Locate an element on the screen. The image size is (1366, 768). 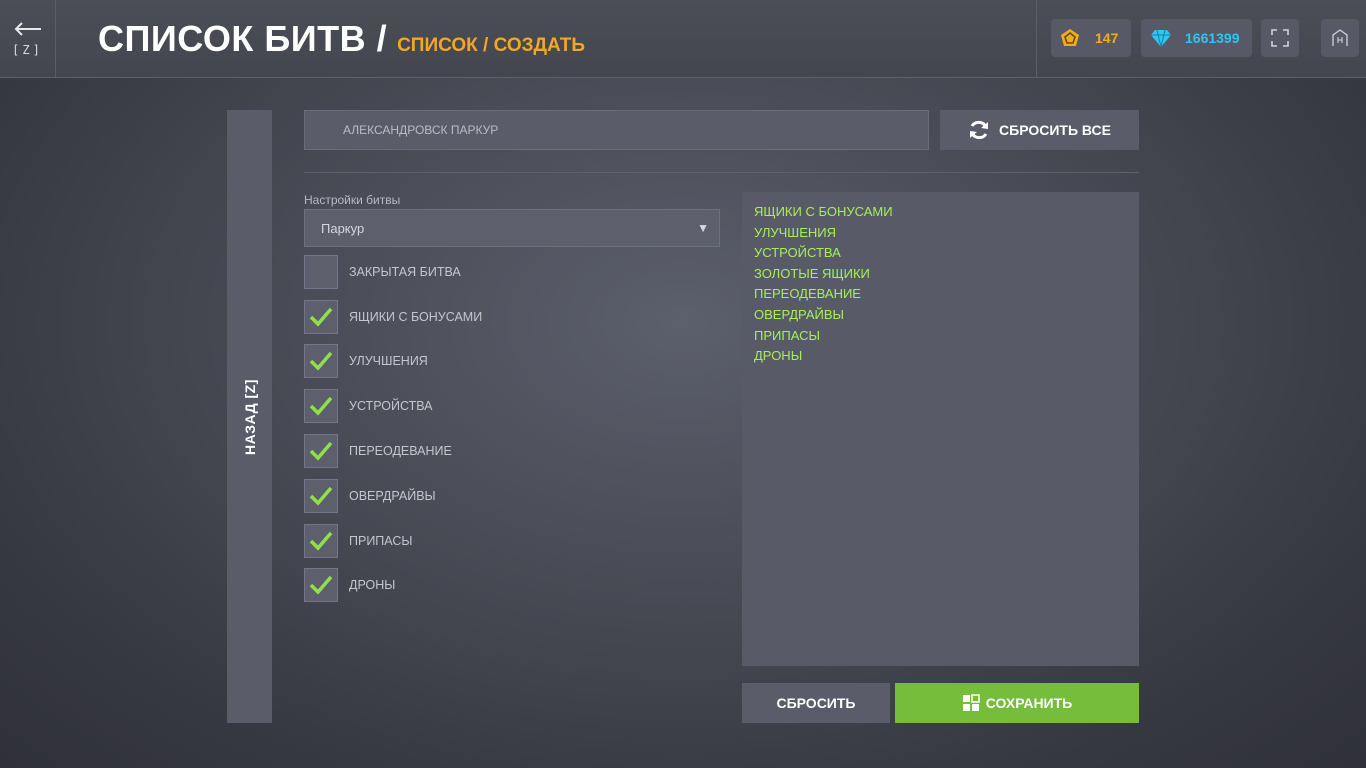
summary-item: УСТРОЙСТВА is located at coordinates (797, 253).